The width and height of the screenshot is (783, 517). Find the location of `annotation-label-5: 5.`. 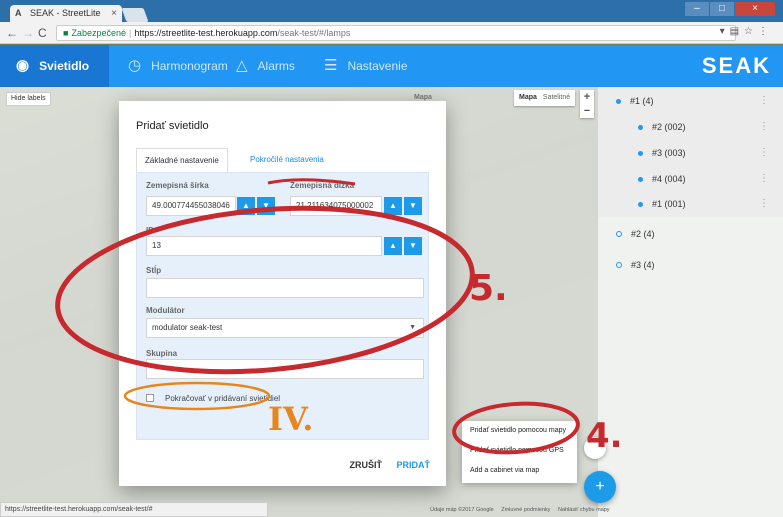

annotation-label-5: 5. is located at coordinates (488, 288).